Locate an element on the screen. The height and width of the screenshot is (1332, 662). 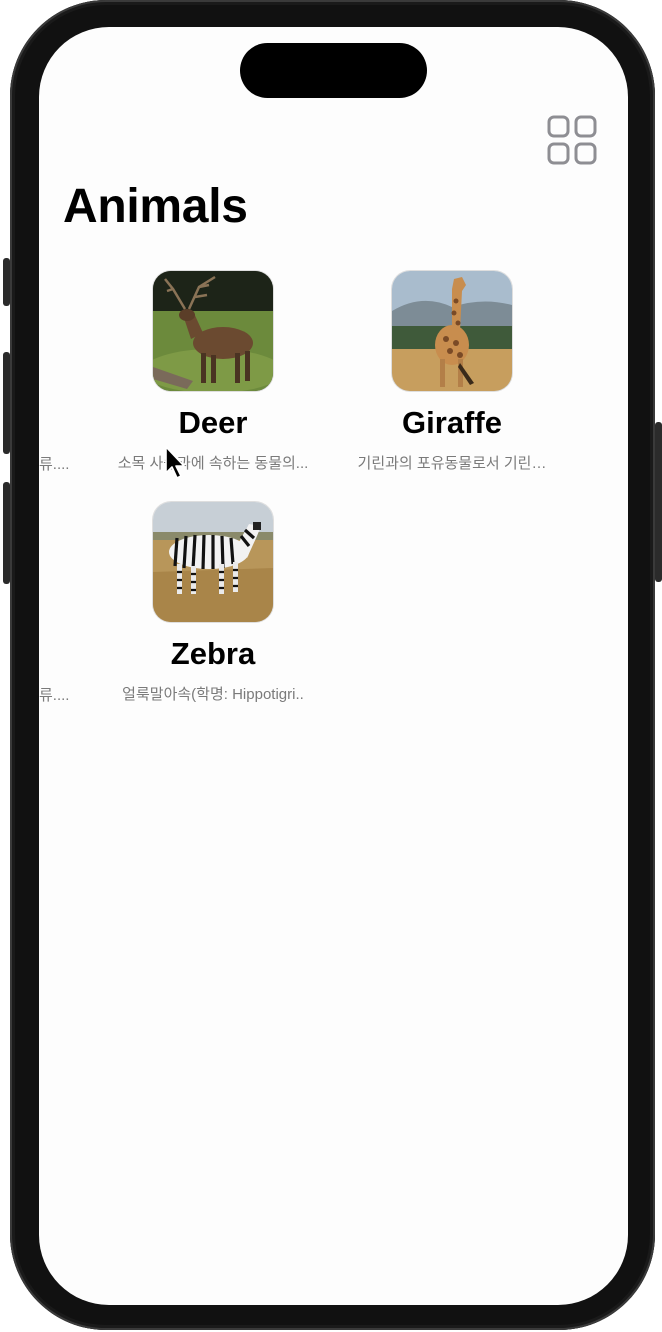
animal-name: Giraffe is located at coordinates (452, 422).